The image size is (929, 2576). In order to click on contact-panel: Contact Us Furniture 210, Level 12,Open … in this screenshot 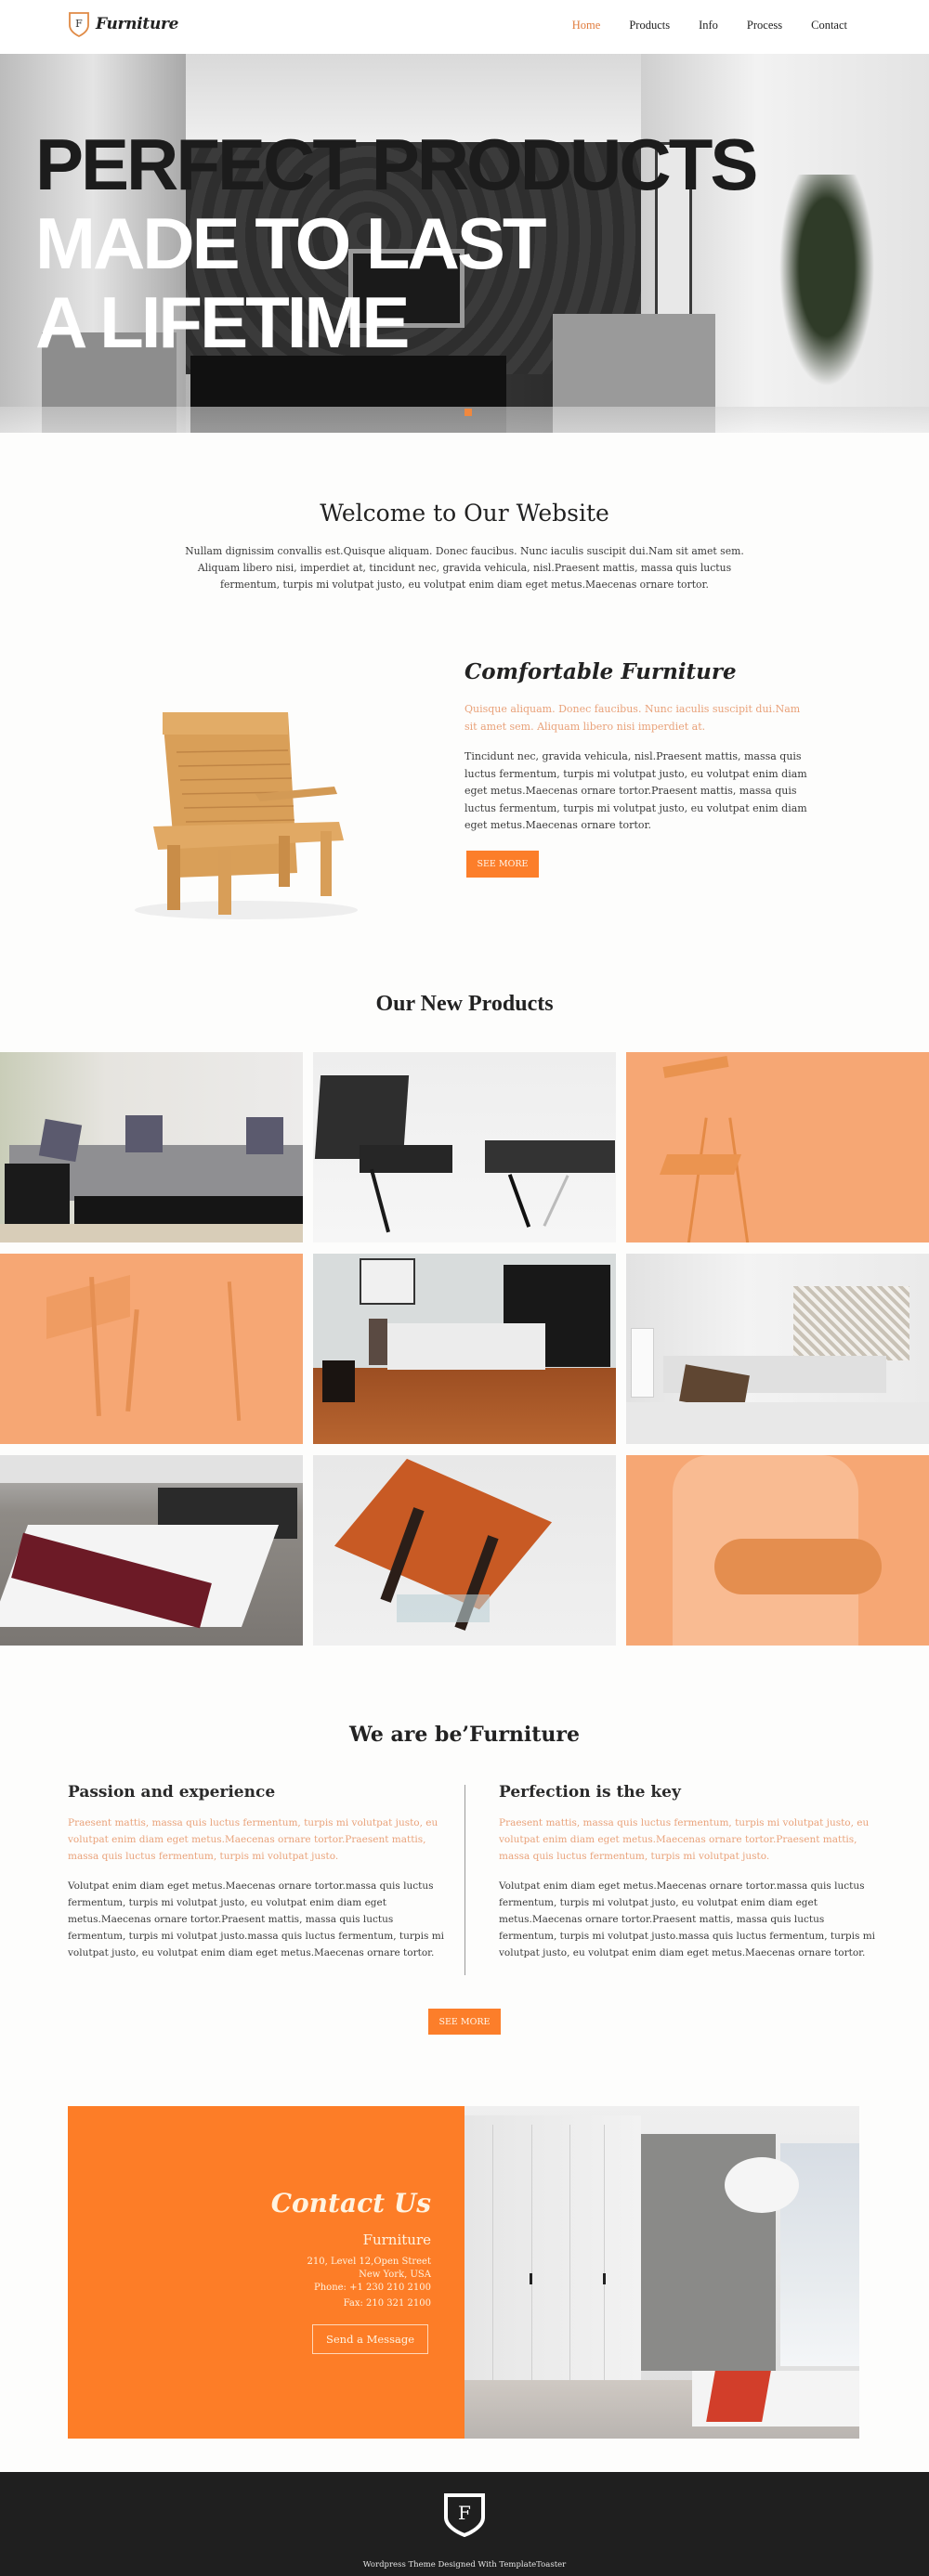, I will do `click(266, 2273)`.